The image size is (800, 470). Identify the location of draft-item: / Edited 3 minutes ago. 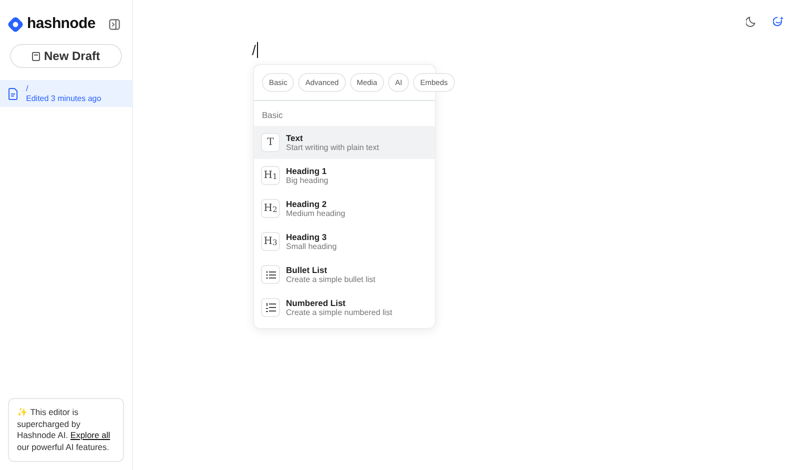
(66, 93).